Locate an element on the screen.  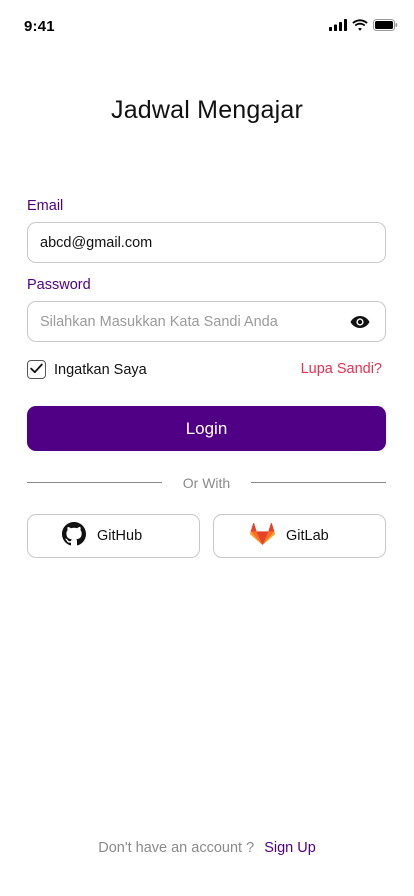
status-bar: 9:41 is located at coordinates (207, 25).